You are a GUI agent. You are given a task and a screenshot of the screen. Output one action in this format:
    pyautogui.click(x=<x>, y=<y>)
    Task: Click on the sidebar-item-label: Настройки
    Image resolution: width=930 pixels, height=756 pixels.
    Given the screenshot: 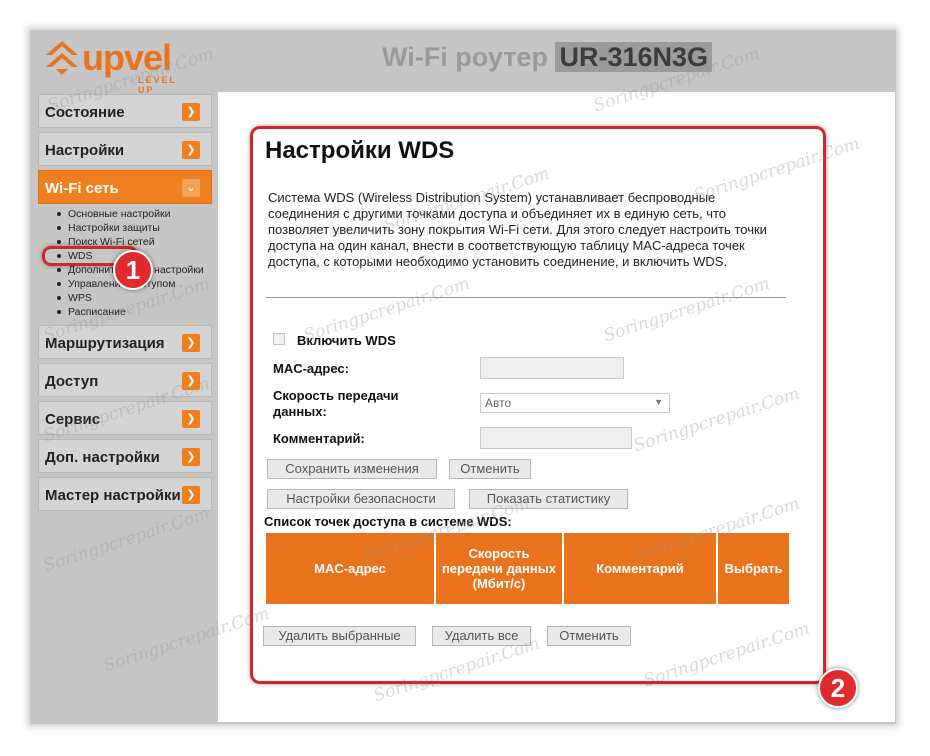 What is the action you would take?
    pyautogui.click(x=85, y=150)
    